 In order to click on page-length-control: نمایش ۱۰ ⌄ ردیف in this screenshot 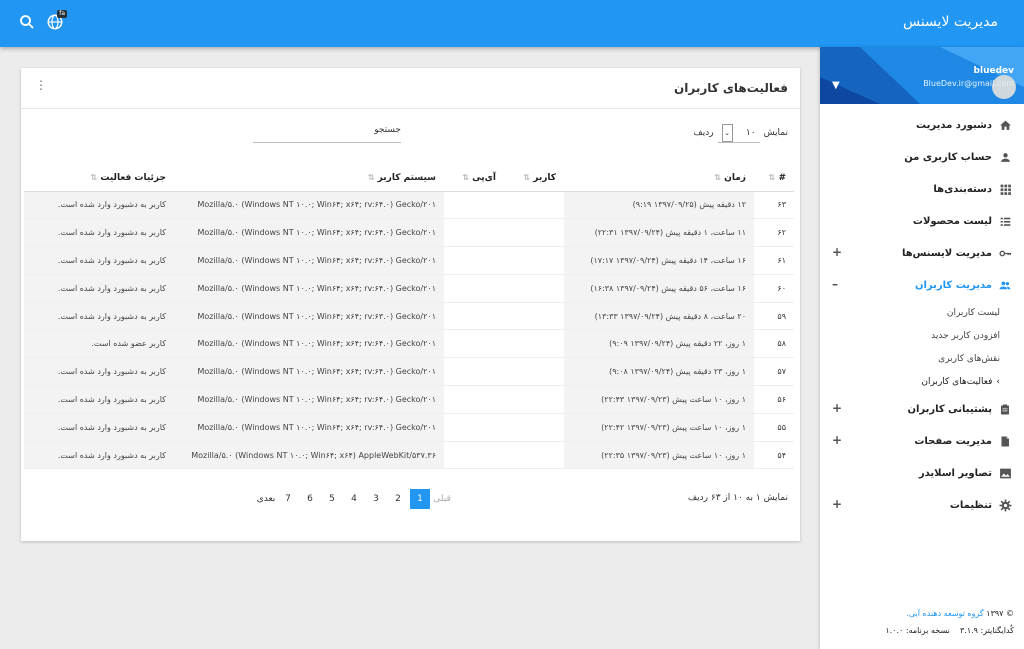, I will do `click(740, 133)`.